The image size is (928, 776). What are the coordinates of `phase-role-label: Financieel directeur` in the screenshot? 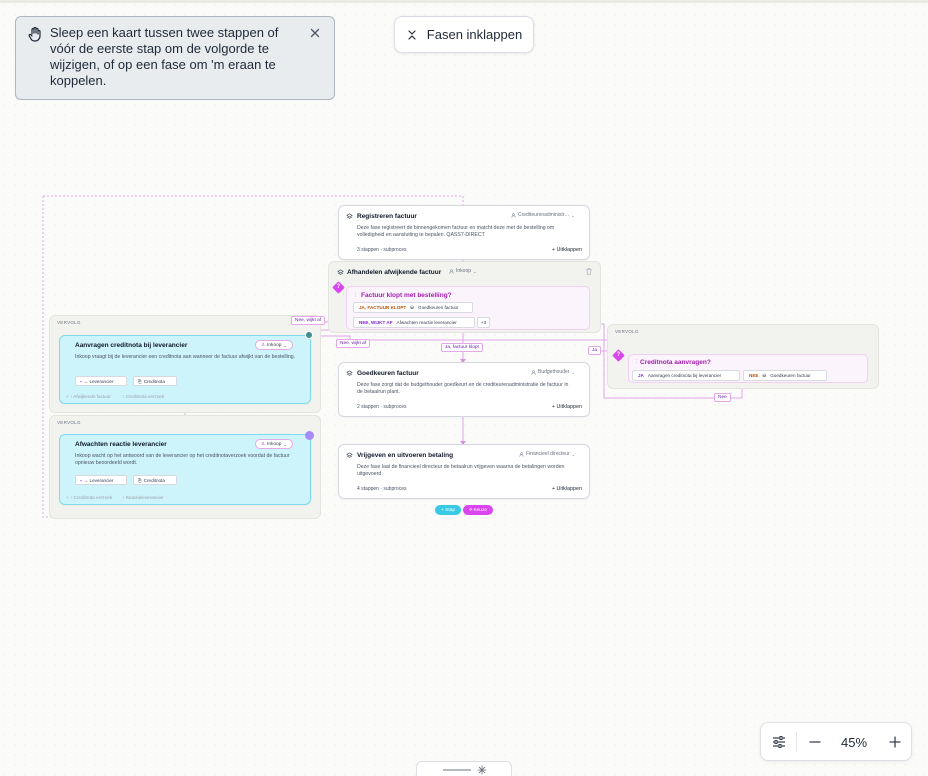 It's located at (548, 454).